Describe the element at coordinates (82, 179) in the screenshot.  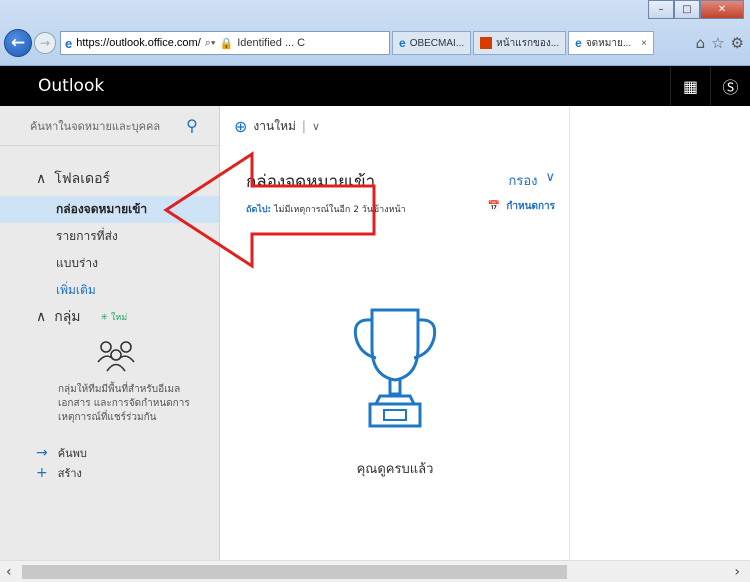
I see `folders-heading-label: โฟลเดอร์` at that location.